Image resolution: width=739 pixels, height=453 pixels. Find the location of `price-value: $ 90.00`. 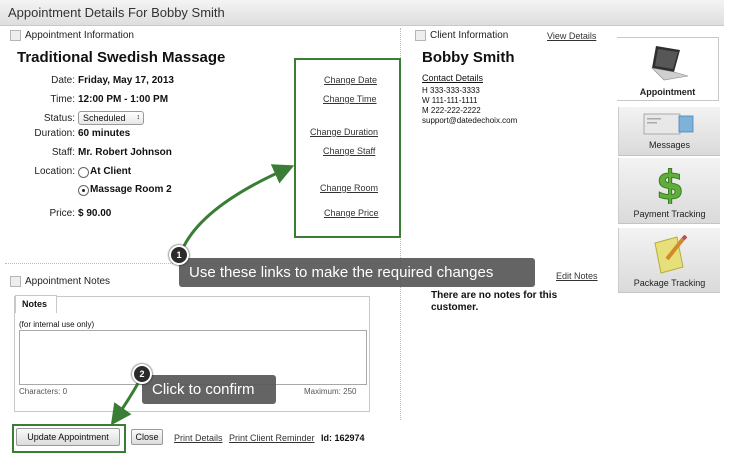

price-value: $ 90.00 is located at coordinates (95, 213).